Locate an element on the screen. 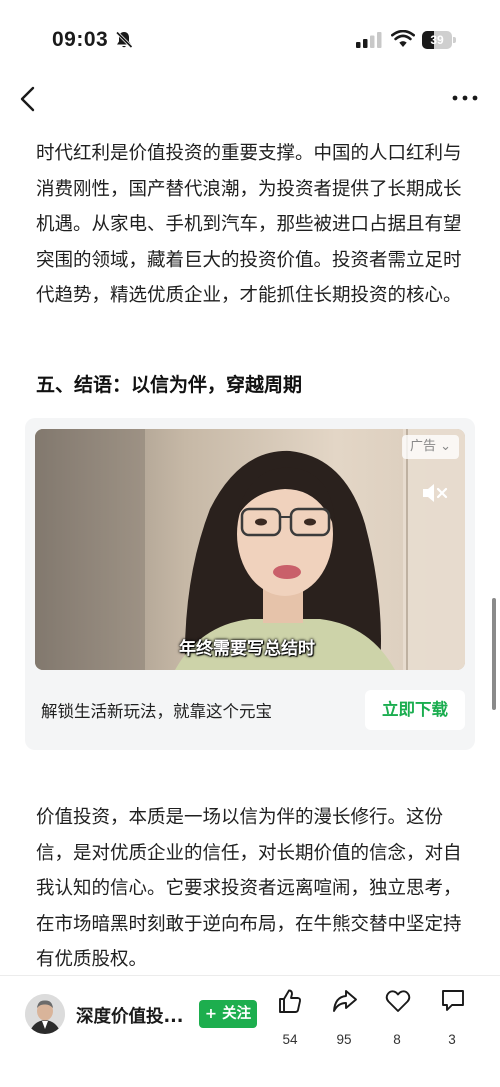 Image resolution: width=500 pixels, height=1087 pixels. battery-body: 39 is located at coordinates (437, 40).